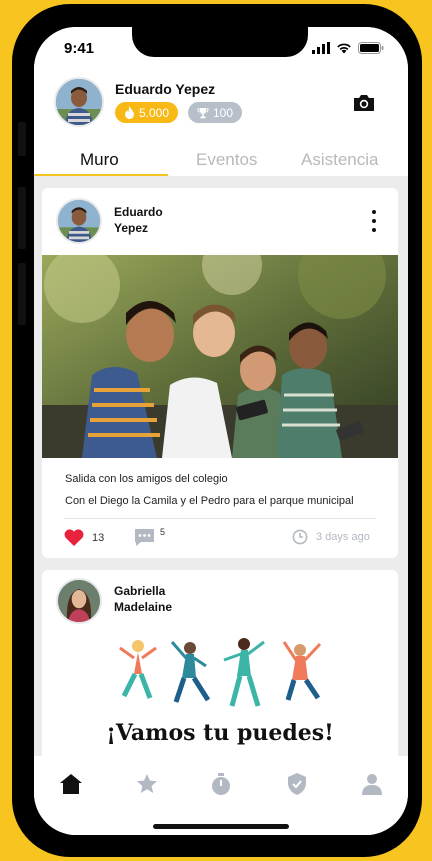  What do you see at coordinates (144, 537) in the screenshot?
I see `comment-icon` at bounding box center [144, 537].